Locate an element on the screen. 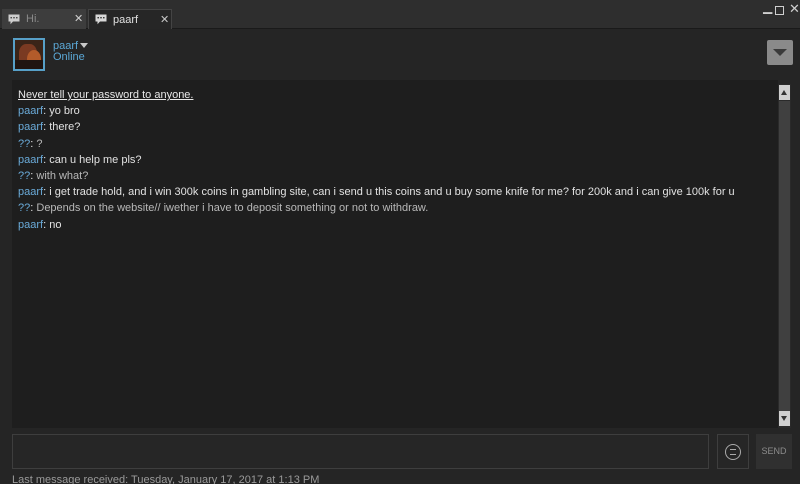 This screenshot has height=484, width=800. chat-message: paarf: there? is located at coordinates (49, 127).